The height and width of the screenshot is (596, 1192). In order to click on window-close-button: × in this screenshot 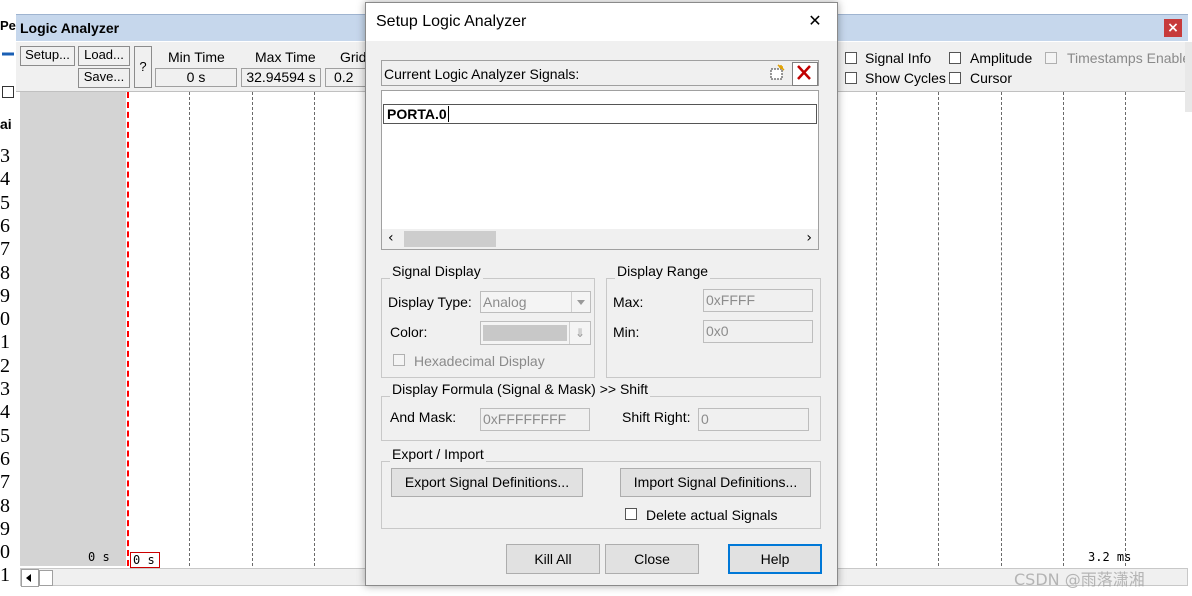, I will do `click(1173, 28)`.